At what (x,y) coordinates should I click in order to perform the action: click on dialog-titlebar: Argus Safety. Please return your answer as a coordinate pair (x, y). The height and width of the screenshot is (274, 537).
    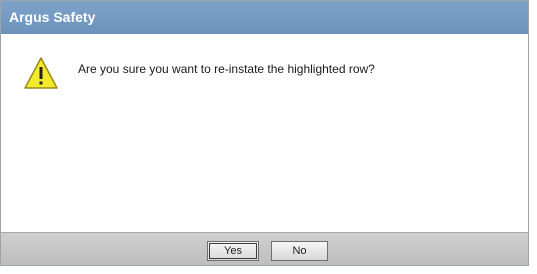
    Looking at the image, I should click on (264, 17).